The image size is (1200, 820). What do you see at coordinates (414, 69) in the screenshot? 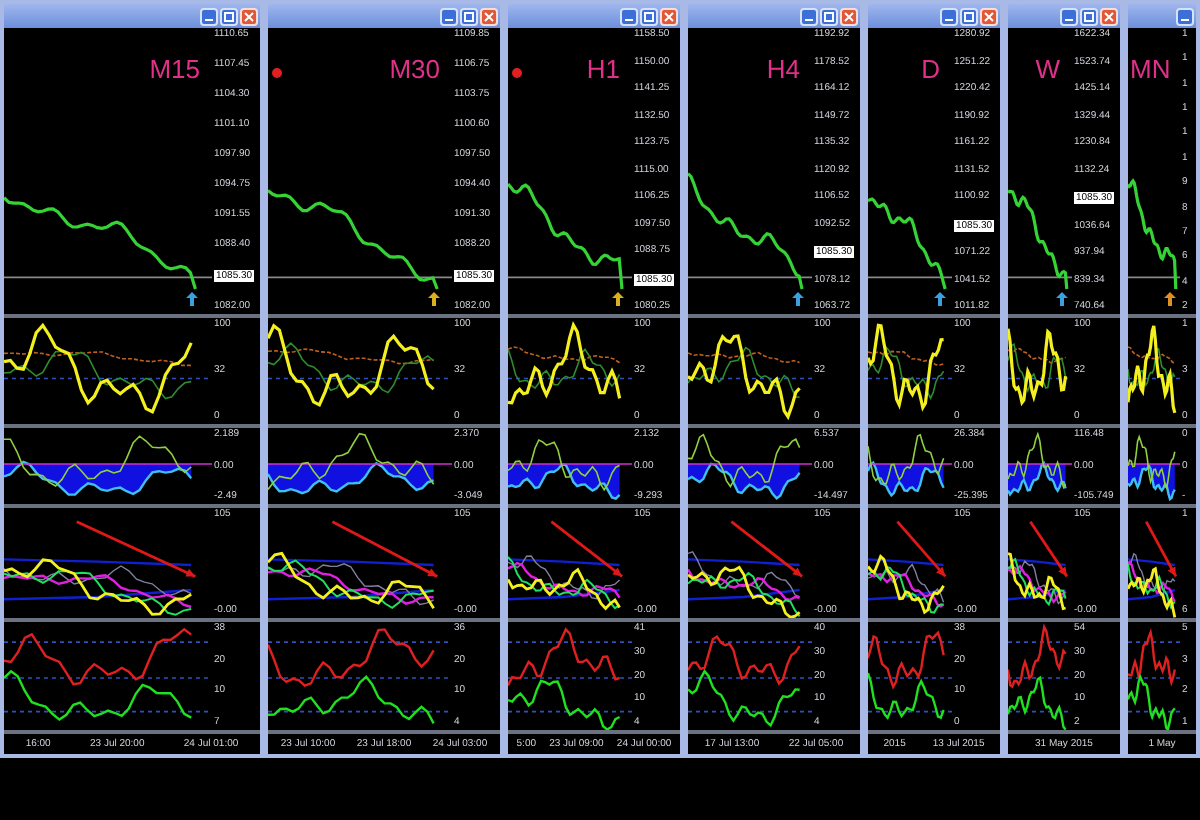
I see `timeframe-label: M30` at bounding box center [414, 69].